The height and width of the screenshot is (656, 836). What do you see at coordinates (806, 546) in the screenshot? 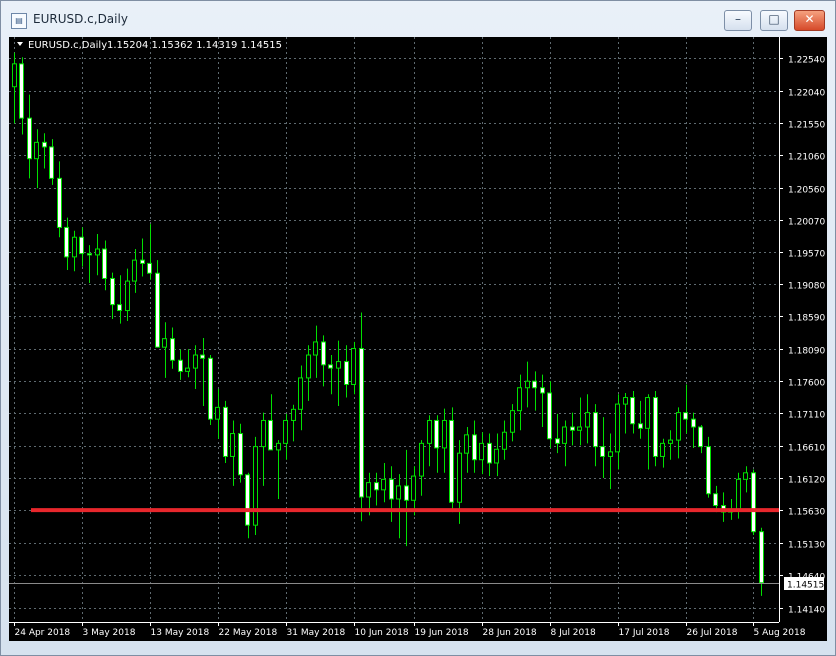
I see `price-tick-label: 1.15130` at bounding box center [806, 546].